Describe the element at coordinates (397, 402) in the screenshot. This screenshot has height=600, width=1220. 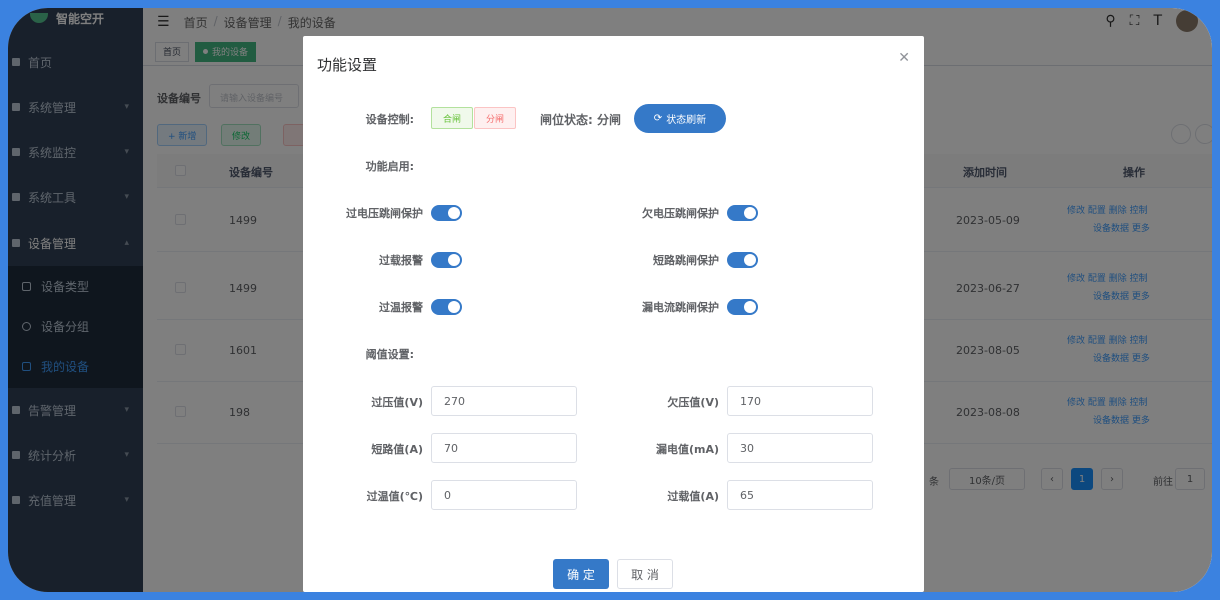
I see `field-label: 过压值(V)` at that location.